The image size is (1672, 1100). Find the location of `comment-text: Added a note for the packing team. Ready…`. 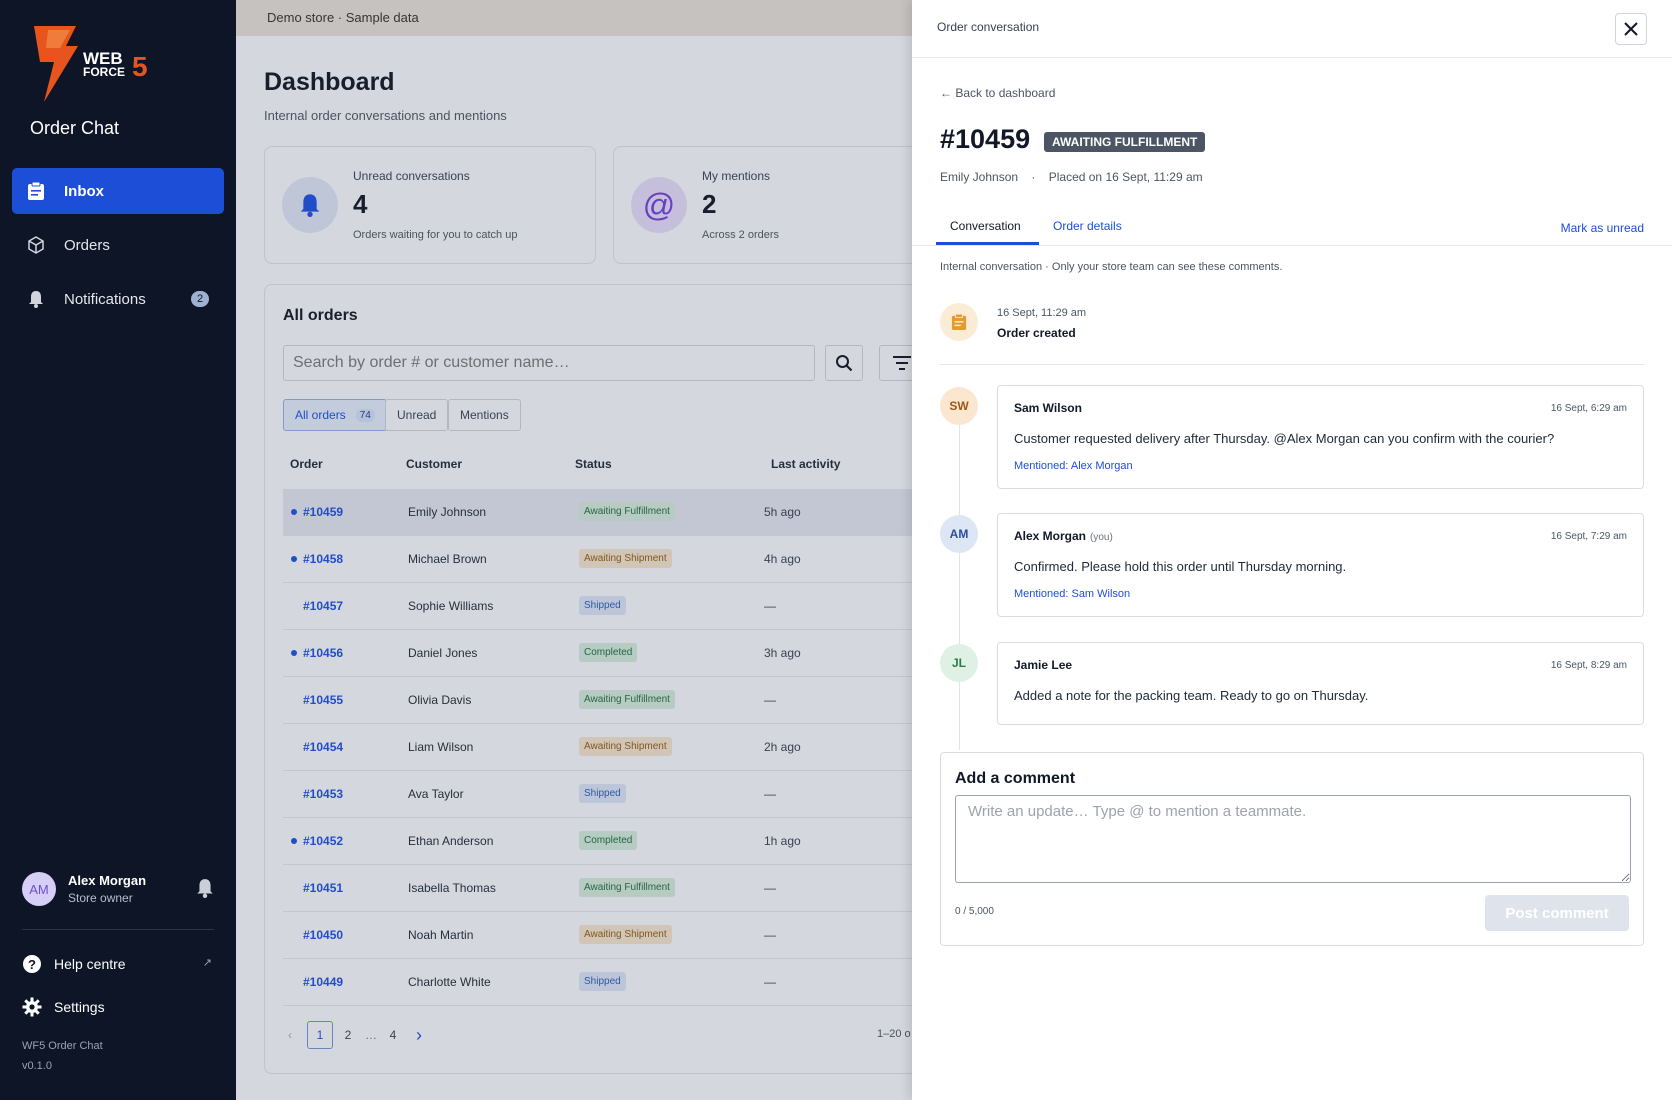

comment-text: Added a note for the packing team. Ready… is located at coordinates (1191, 695).